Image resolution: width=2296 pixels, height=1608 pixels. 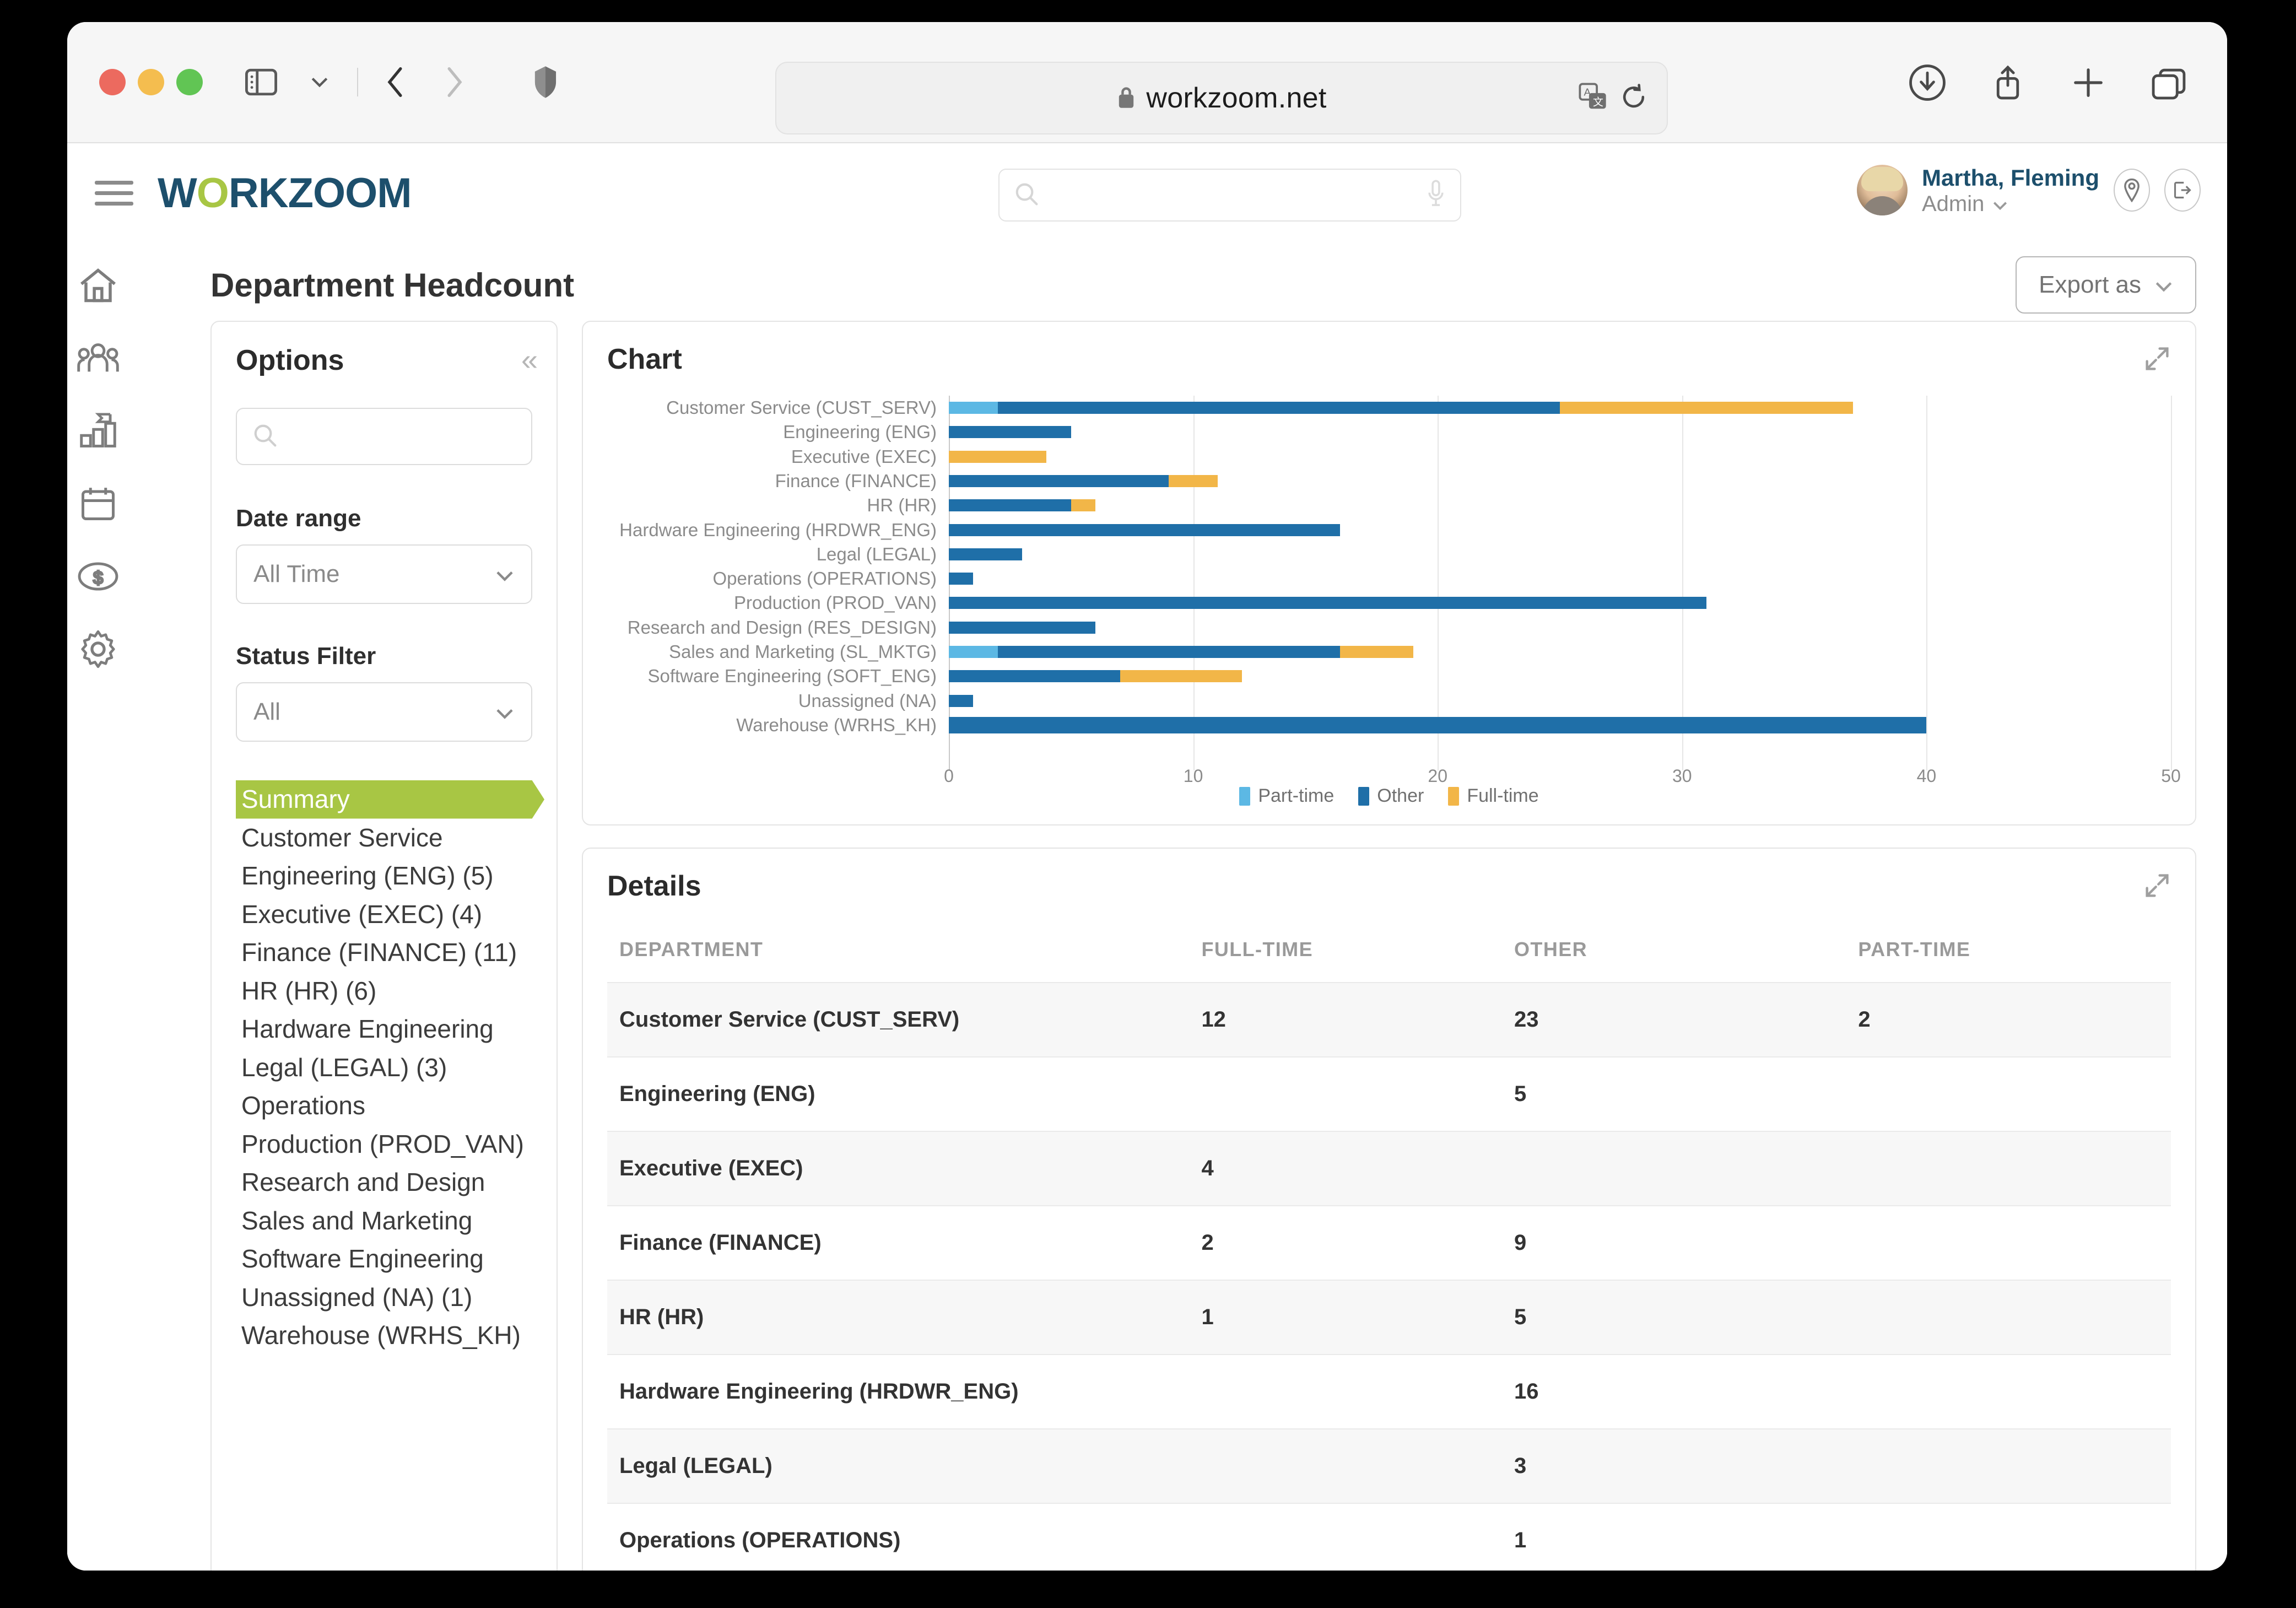 I want to click on chart-row: Hardware Engineering (HRDWR_ENG), so click(x=1389, y=529).